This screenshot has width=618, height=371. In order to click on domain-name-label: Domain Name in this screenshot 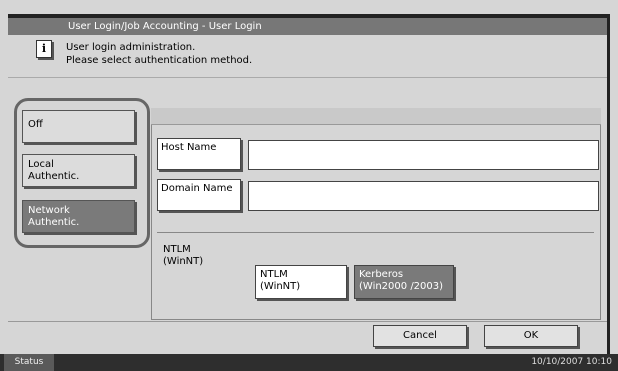, I will do `click(197, 188)`.